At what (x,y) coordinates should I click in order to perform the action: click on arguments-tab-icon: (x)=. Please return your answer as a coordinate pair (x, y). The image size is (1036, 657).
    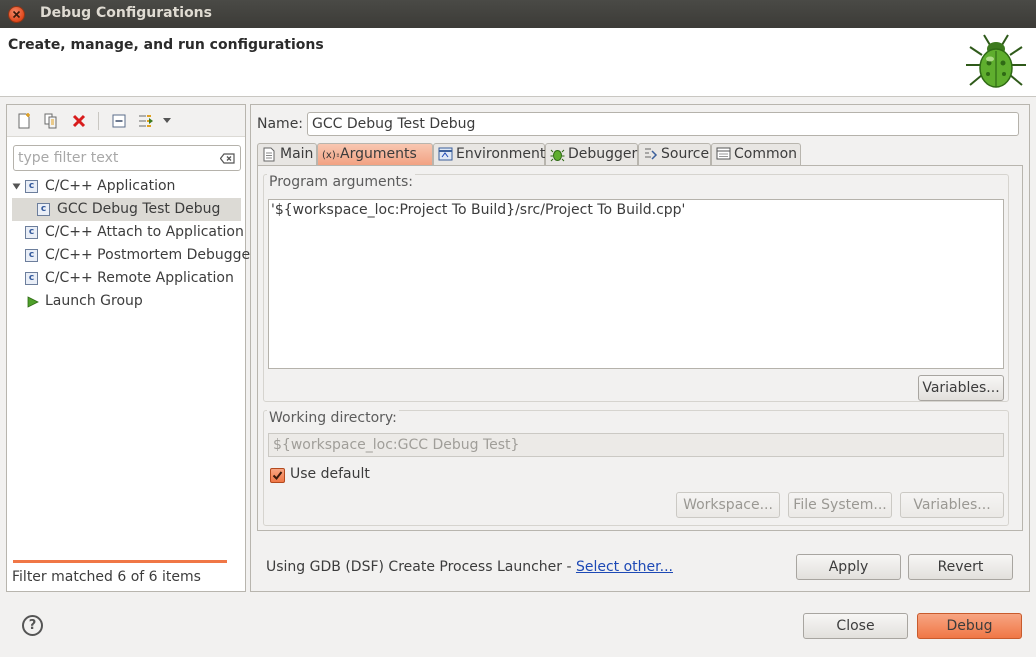
    Looking at the image, I should click on (330, 155).